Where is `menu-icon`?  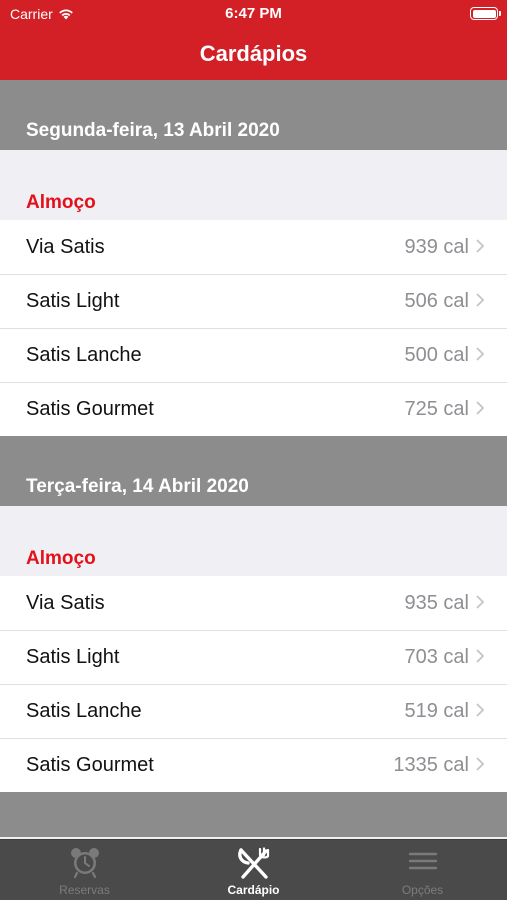 menu-icon is located at coordinates (422, 861).